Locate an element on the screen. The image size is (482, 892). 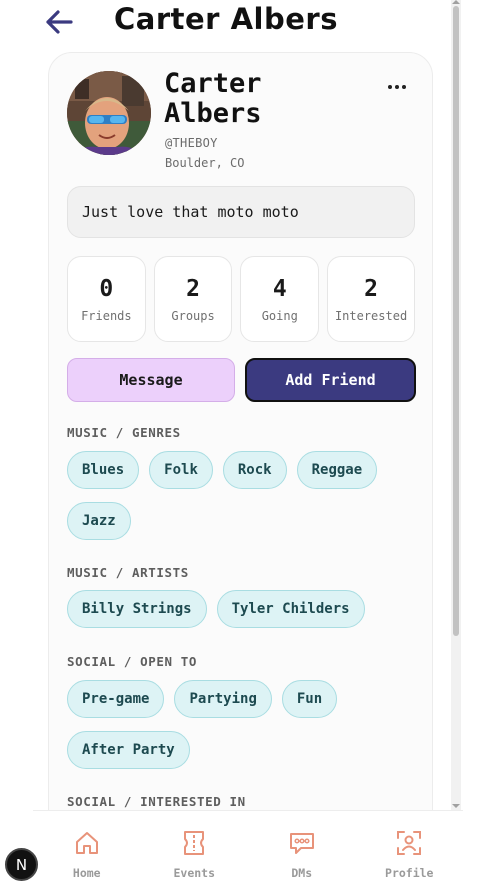
avatar-photo is located at coordinates (109, 113).